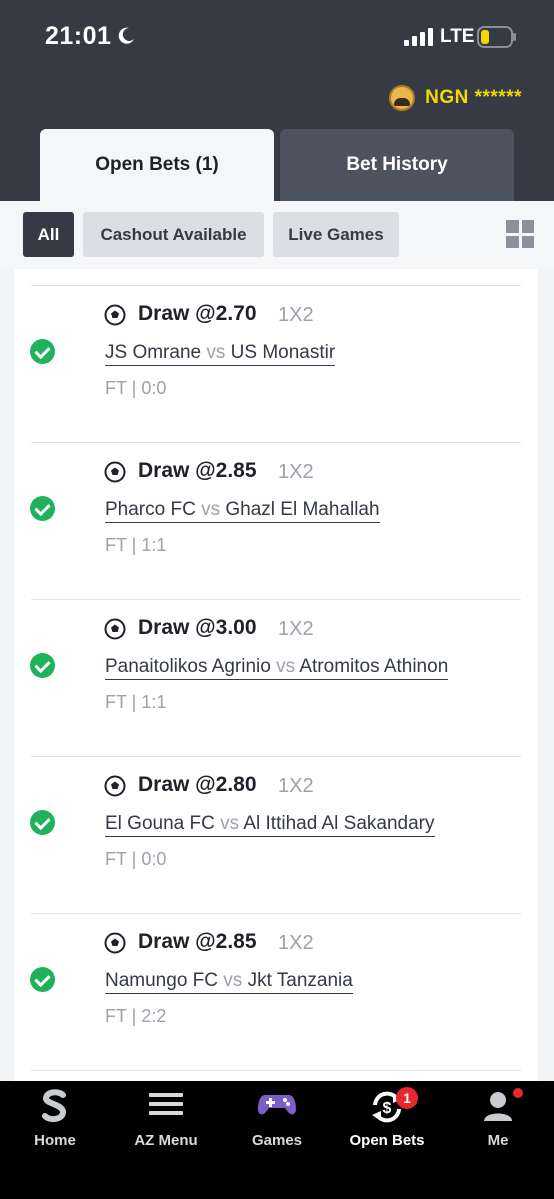 The height and width of the screenshot is (1199, 554). Describe the element at coordinates (54, 1106) in the screenshot. I see `sportybet-logo-icon` at that location.